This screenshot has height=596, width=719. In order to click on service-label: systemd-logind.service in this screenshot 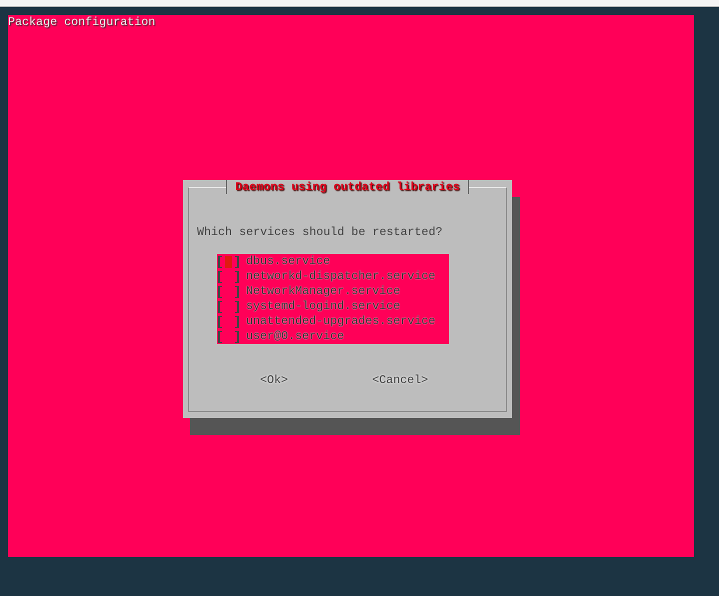, I will do `click(323, 306)`.